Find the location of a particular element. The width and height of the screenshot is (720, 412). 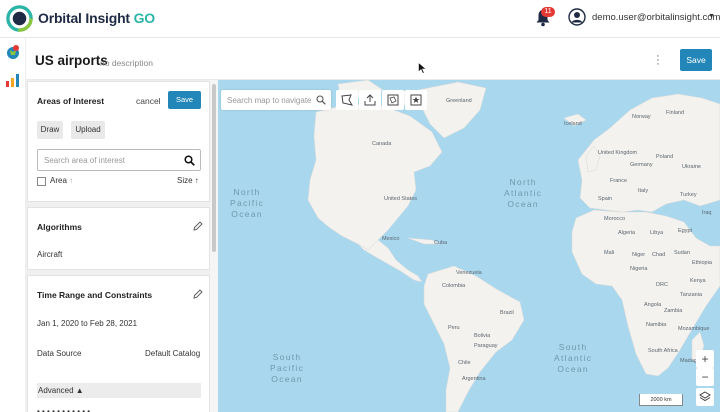

page-title: US airports is located at coordinates (71, 60).